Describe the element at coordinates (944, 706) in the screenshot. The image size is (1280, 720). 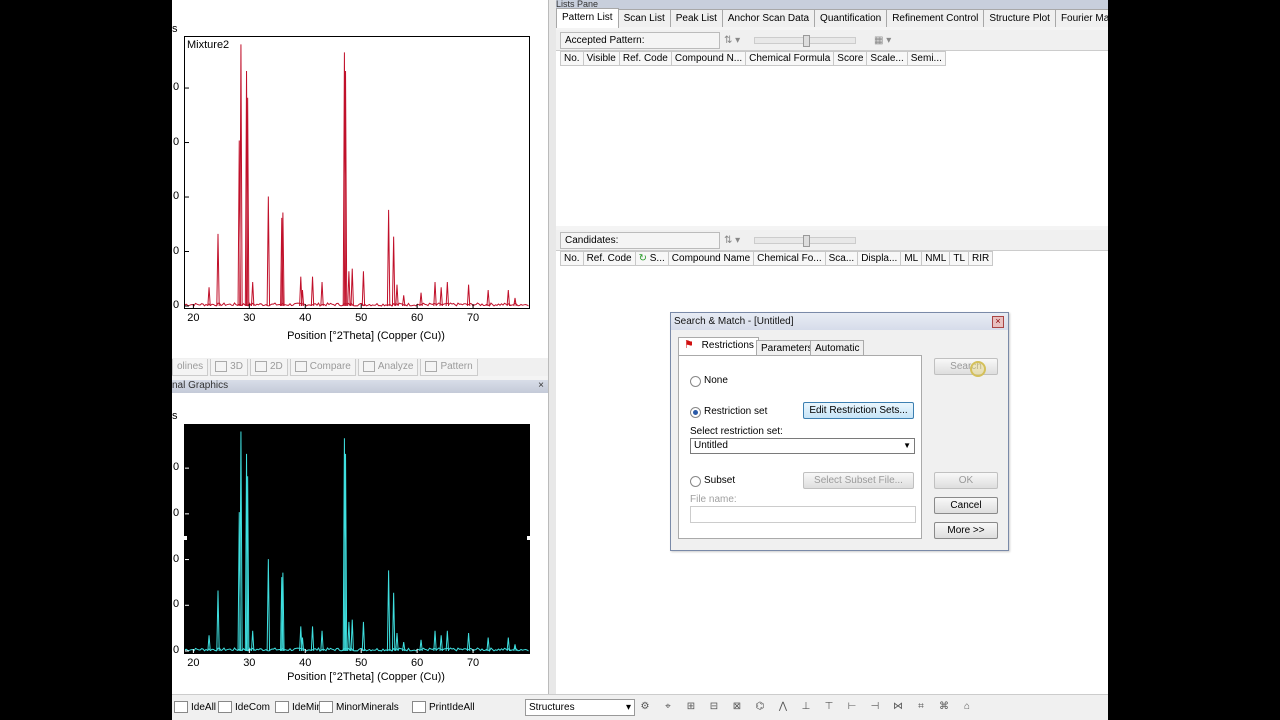
I see `toolbar-tool-icon: ⌘` at that location.